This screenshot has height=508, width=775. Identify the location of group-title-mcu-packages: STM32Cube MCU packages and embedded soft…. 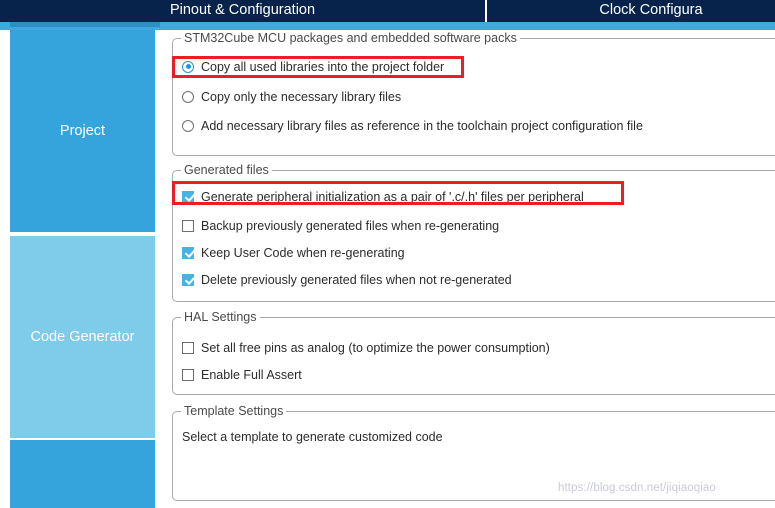
(350, 38).